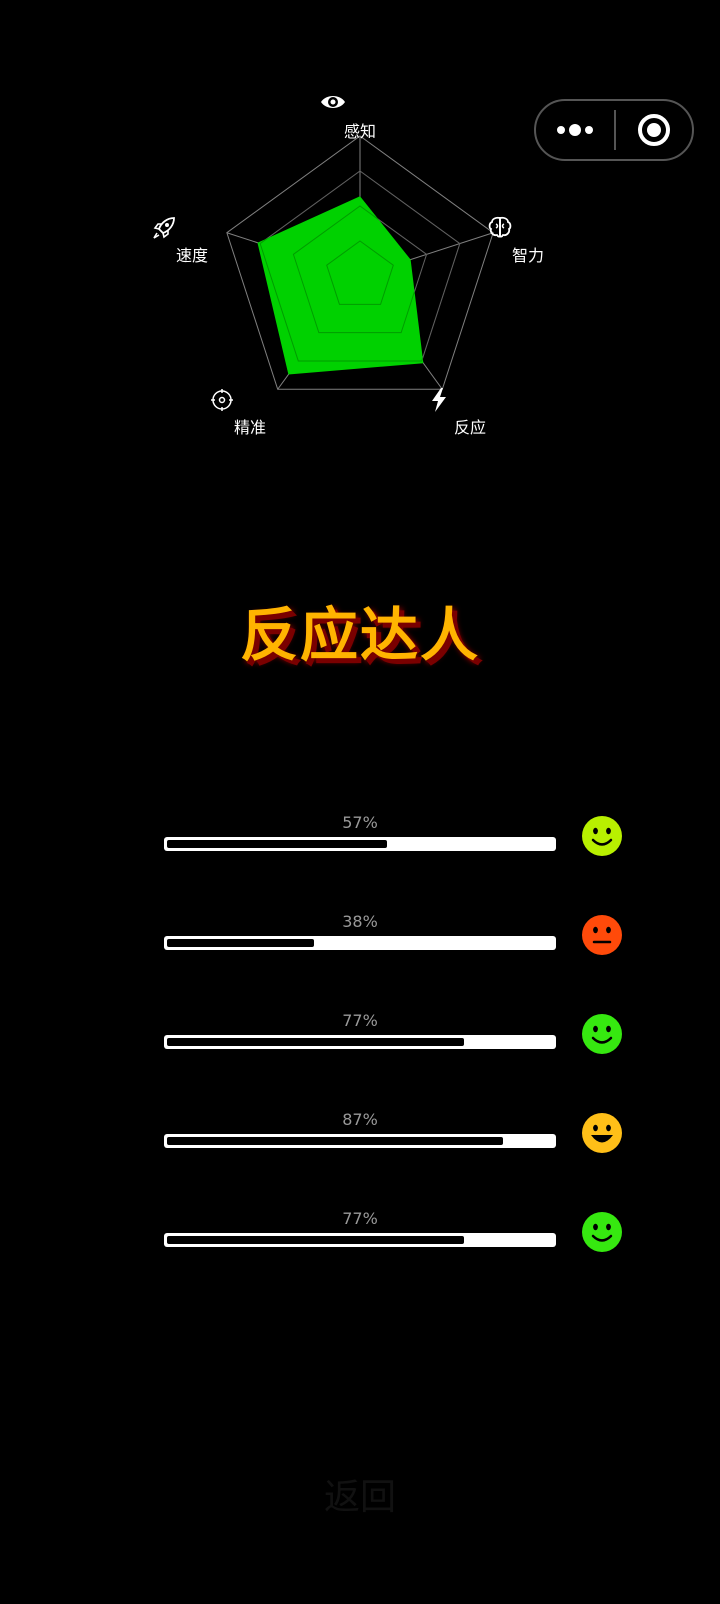  Describe the element at coordinates (359, 635) in the screenshot. I see `rank-title: 反应达人` at that location.